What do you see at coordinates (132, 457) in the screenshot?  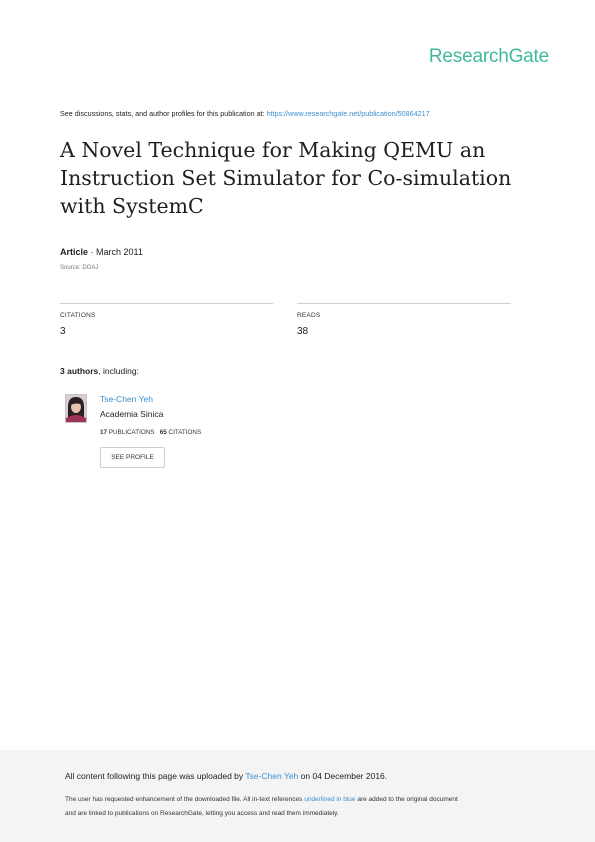 I see `see-profile-button: SEE PROFILE` at bounding box center [132, 457].